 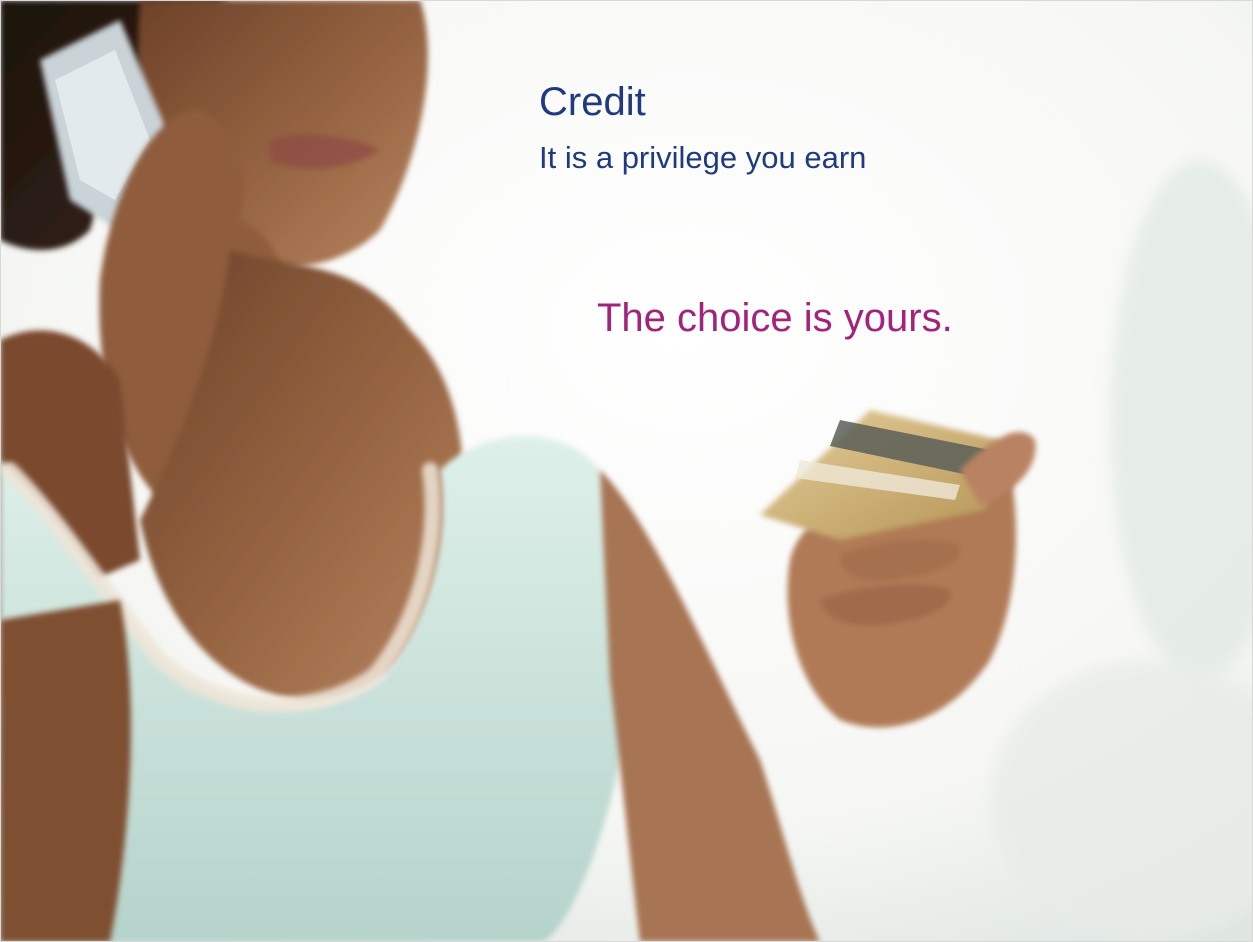 What do you see at coordinates (775, 318) in the screenshot?
I see `slide-tagline: The choice is yours.` at bounding box center [775, 318].